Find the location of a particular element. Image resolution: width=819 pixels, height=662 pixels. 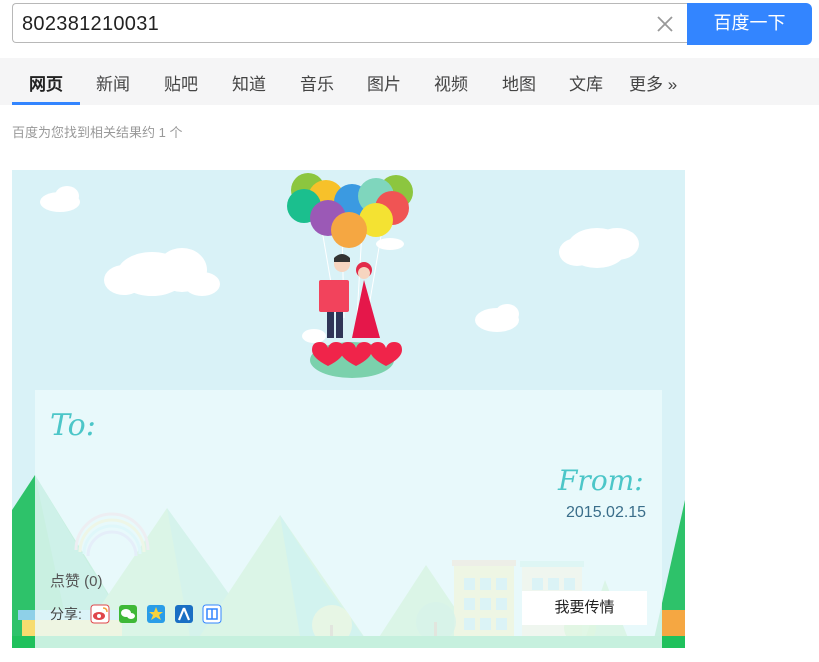

to-label: To: is located at coordinates (73, 425).